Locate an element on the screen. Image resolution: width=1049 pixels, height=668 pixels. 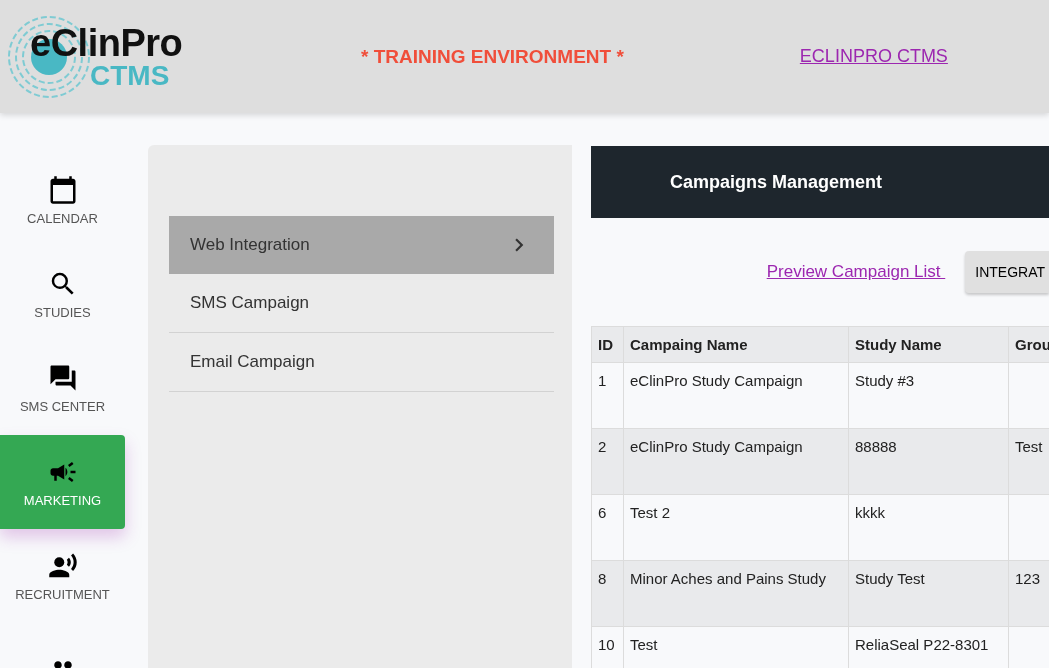
submenu-label: Email Campaign is located at coordinates (252, 362).